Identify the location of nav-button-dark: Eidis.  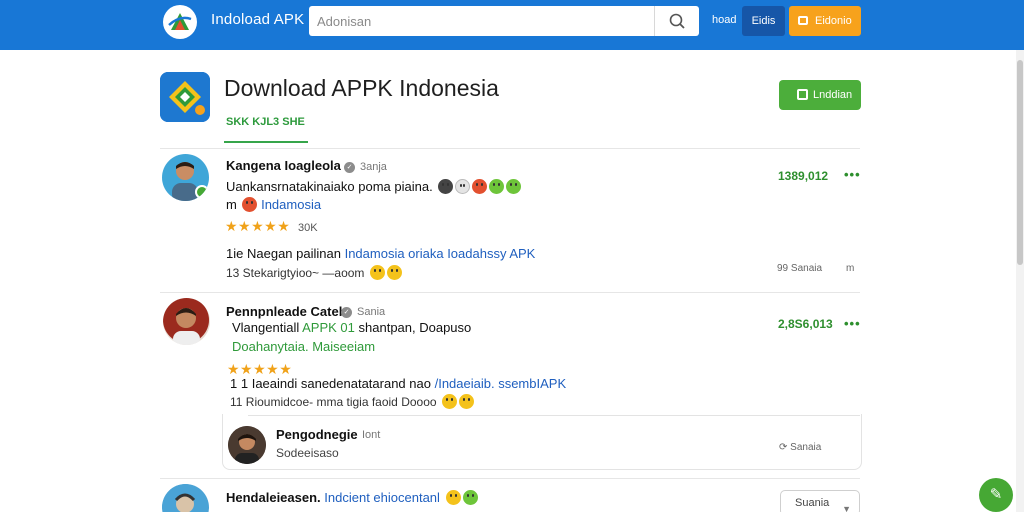
(763, 21).